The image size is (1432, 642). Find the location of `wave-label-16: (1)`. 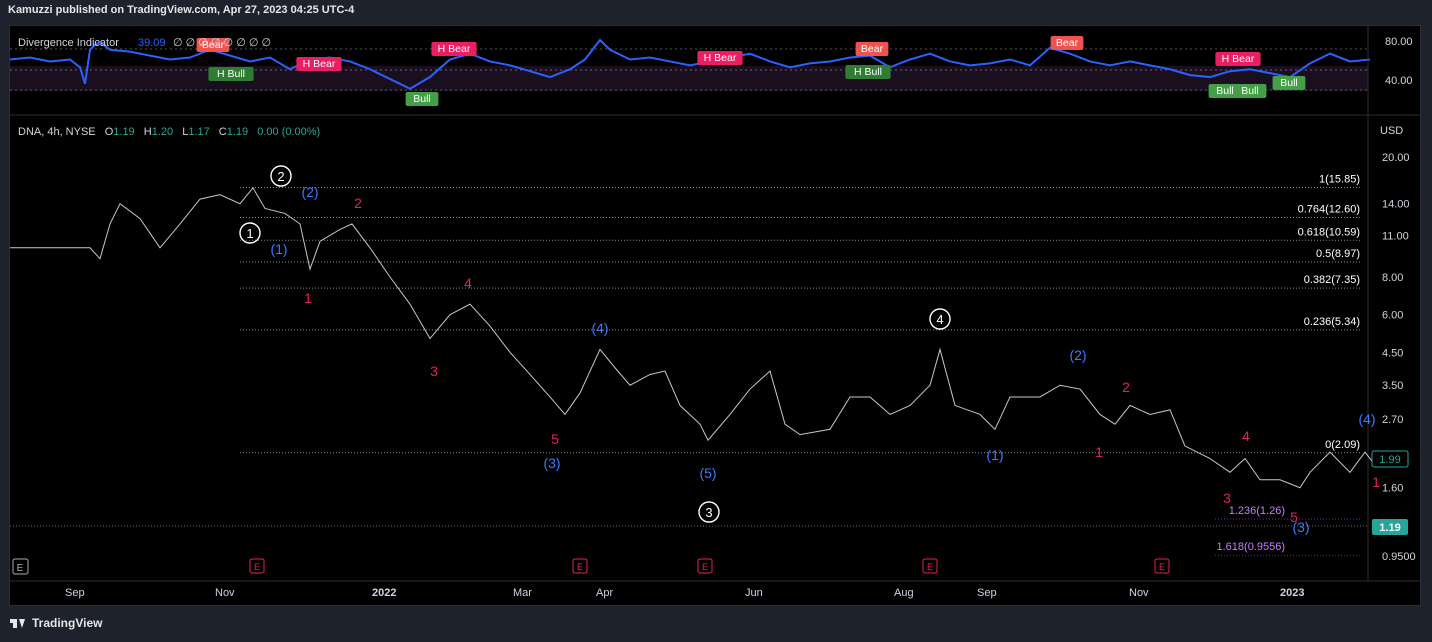

wave-label-16: (1) is located at coordinates (994, 455).